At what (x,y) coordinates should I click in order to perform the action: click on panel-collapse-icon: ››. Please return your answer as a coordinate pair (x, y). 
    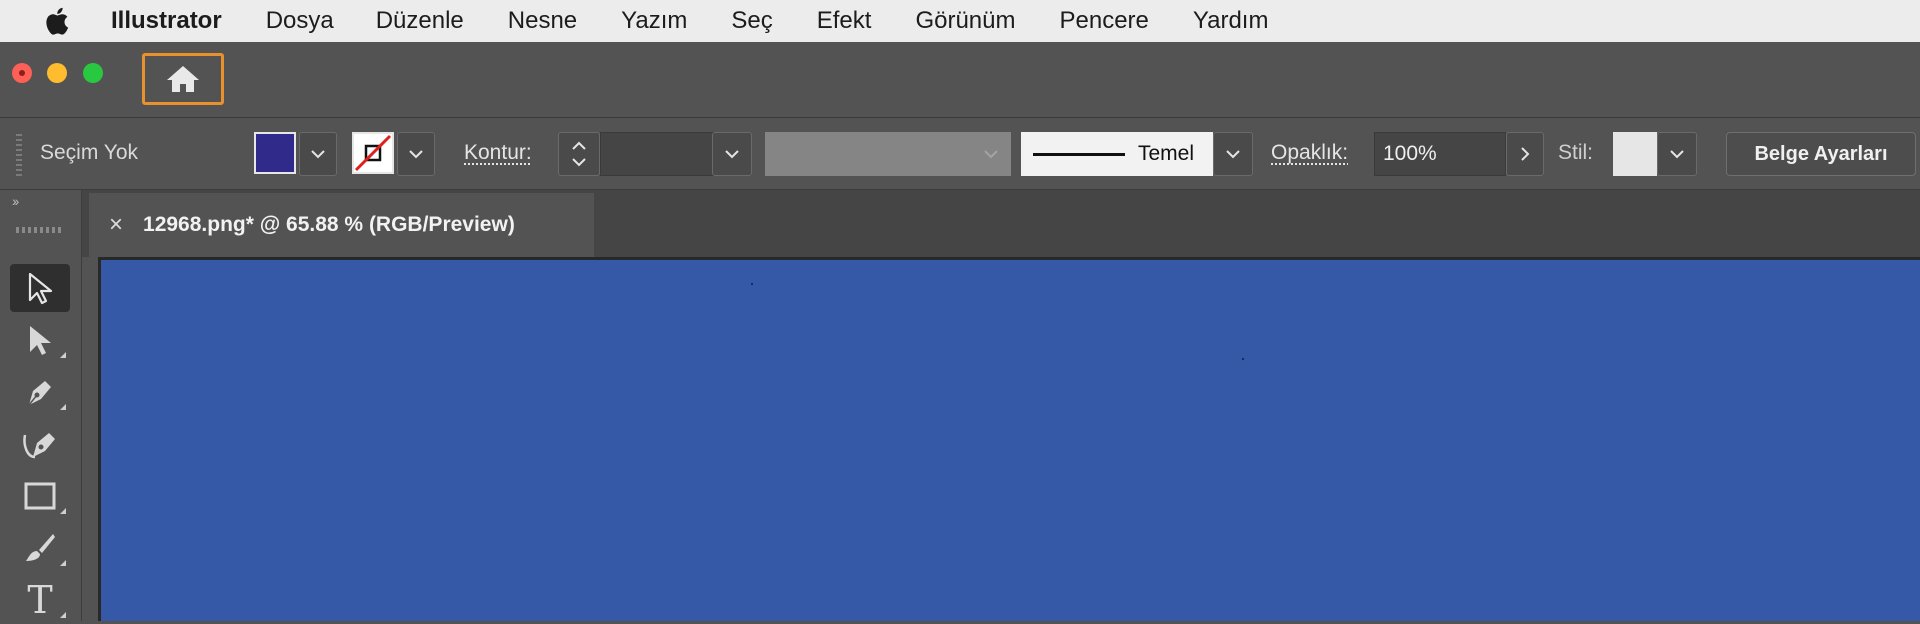
    Looking at the image, I should click on (15, 201).